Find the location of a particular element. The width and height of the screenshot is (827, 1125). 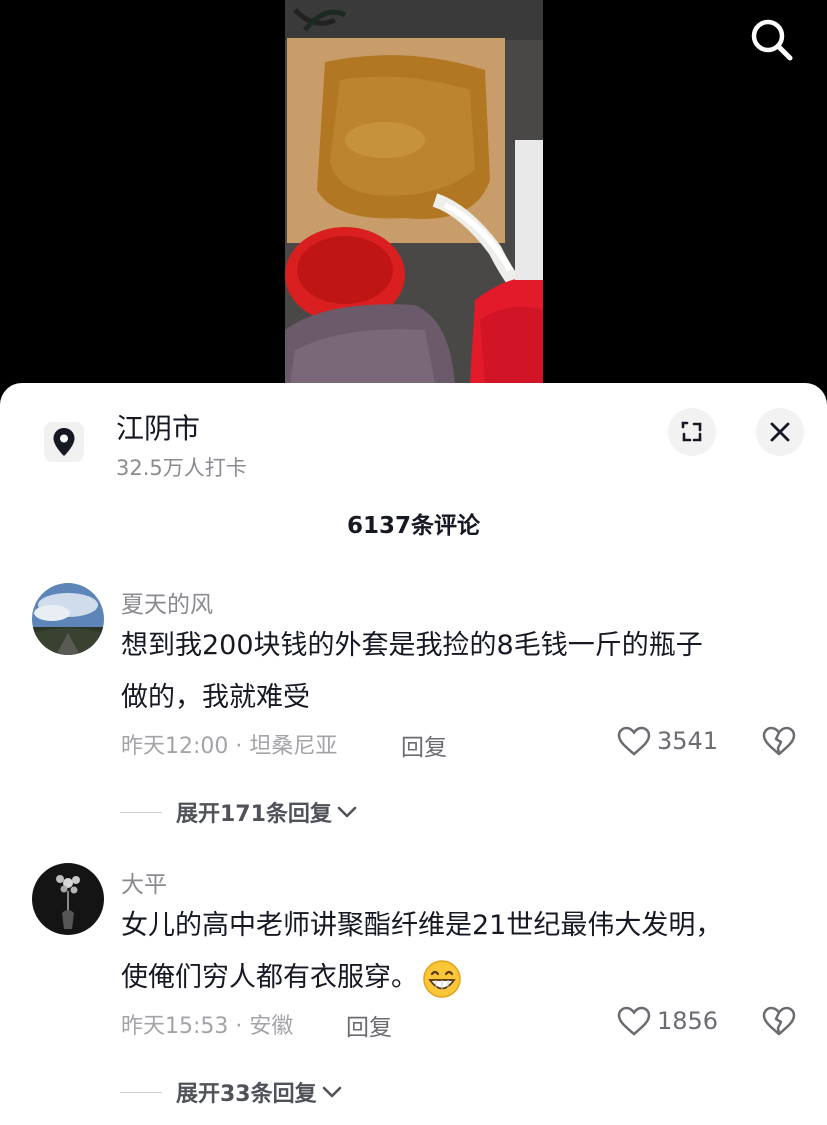

expand-replies-button: 展开171条回复 is located at coordinates (239, 812).